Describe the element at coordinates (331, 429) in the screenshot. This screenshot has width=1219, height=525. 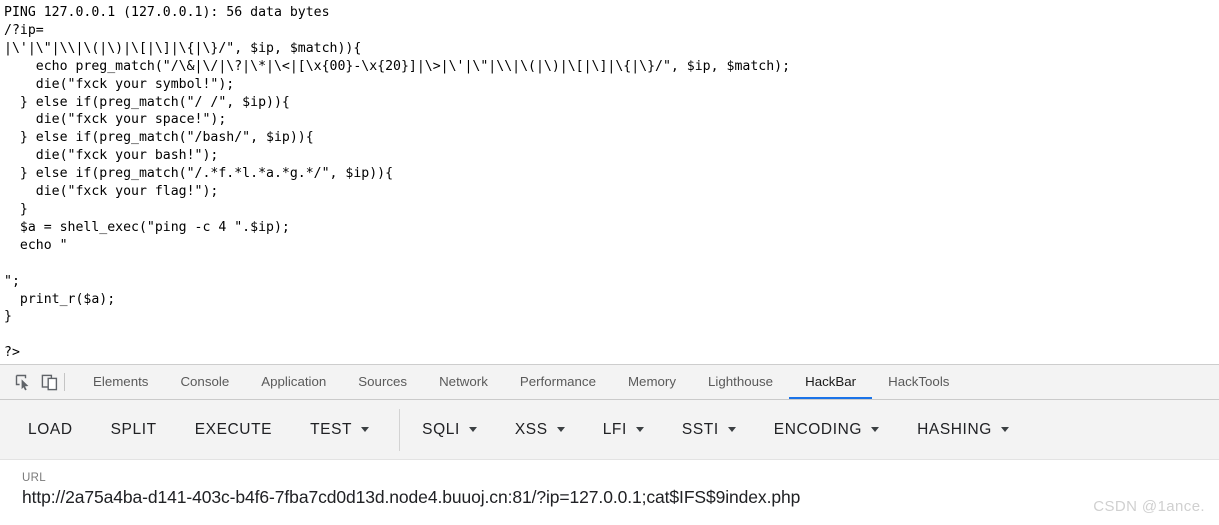
I see `hackbar-test-label: TEST` at that location.